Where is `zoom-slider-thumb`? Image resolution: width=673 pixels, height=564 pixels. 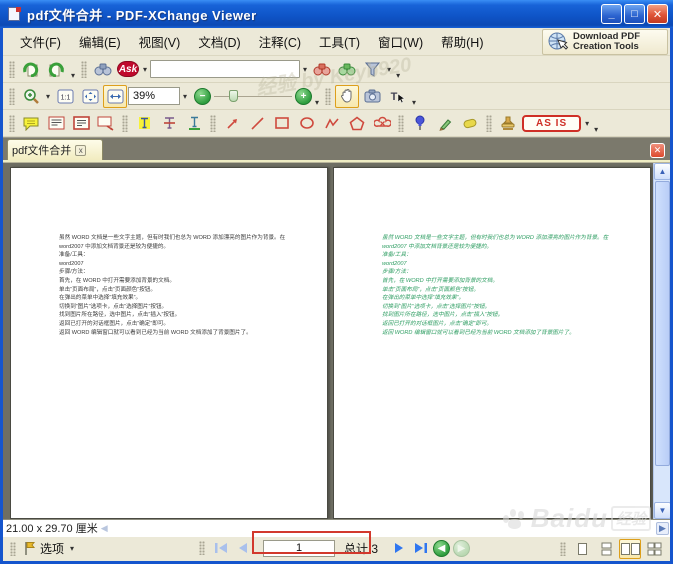 zoom-slider-thumb is located at coordinates (234, 96).